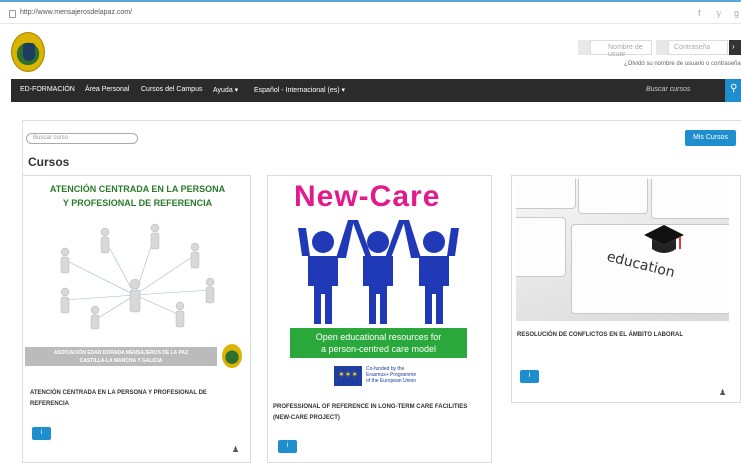  I want to click on login-button: ›, so click(735, 47).